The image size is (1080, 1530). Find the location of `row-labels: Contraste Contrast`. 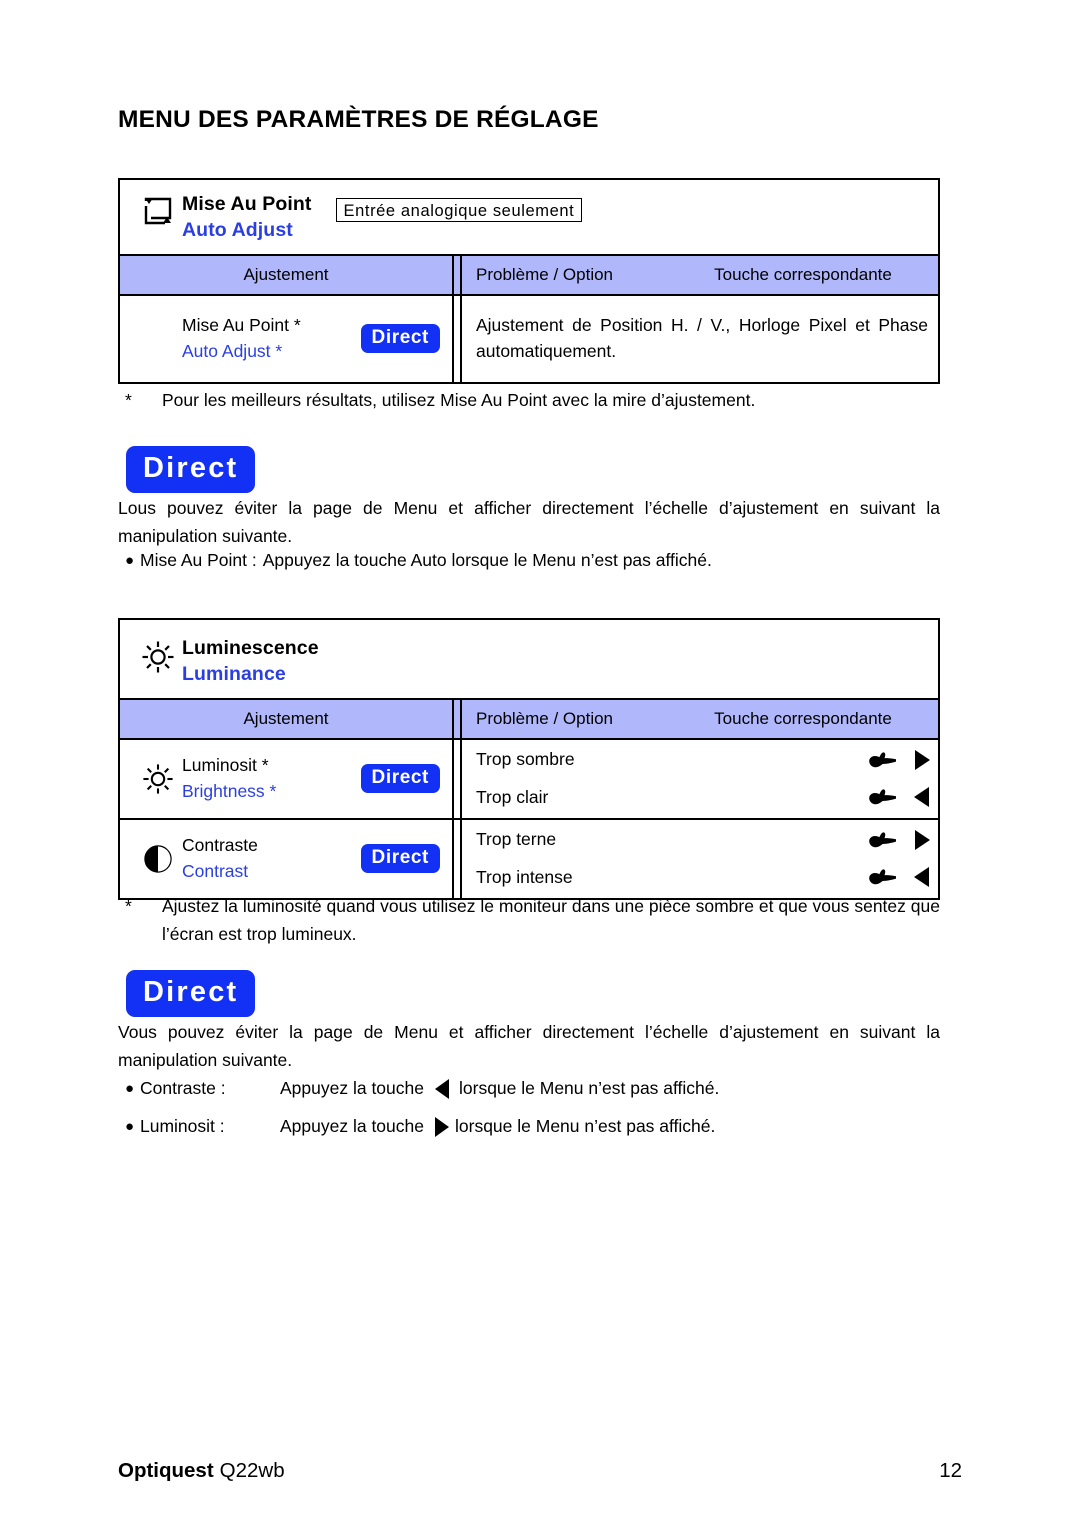

row-labels: Contraste Contrast is located at coordinates (271, 858).